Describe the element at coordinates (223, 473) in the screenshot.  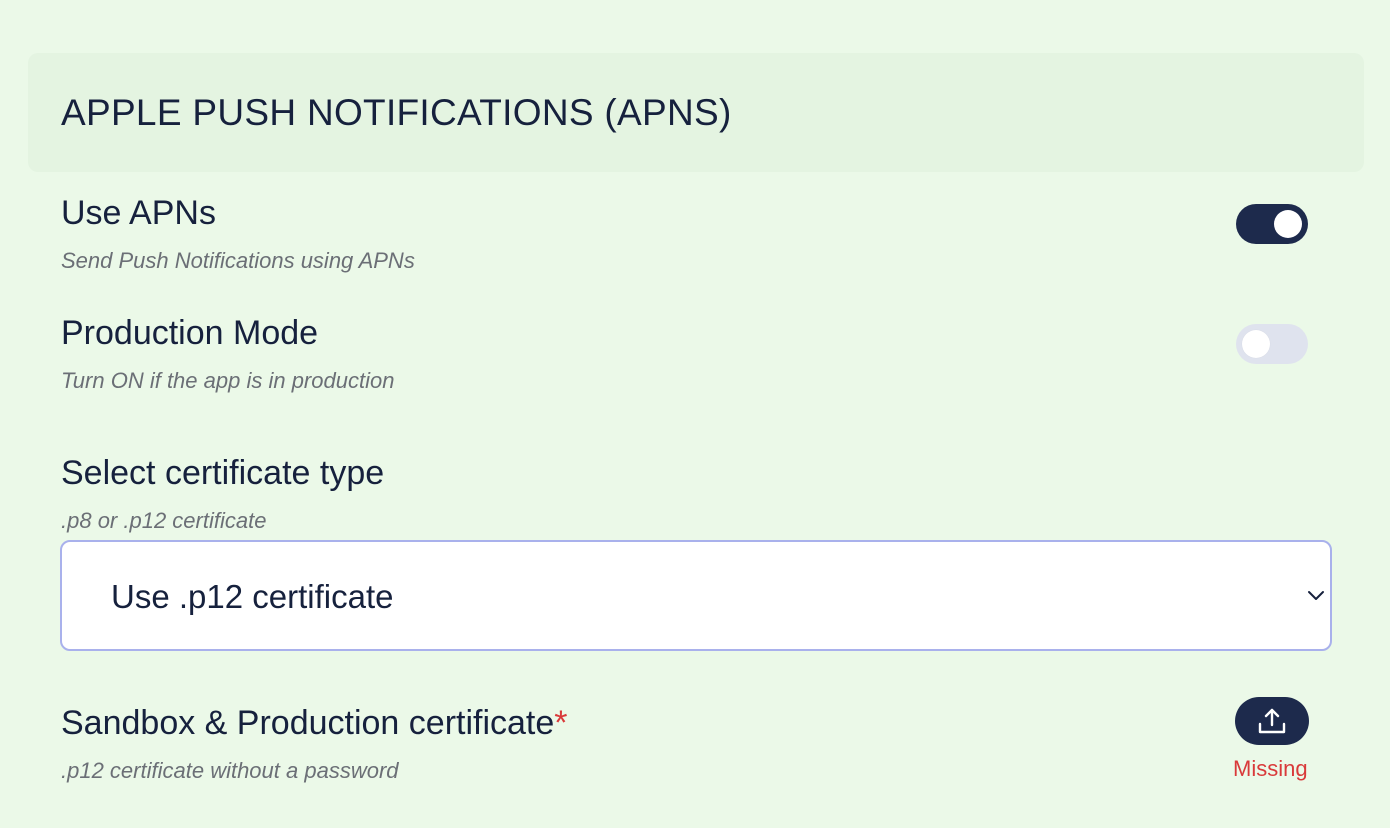
I see `certificate-type-label: Select certificate type` at that location.